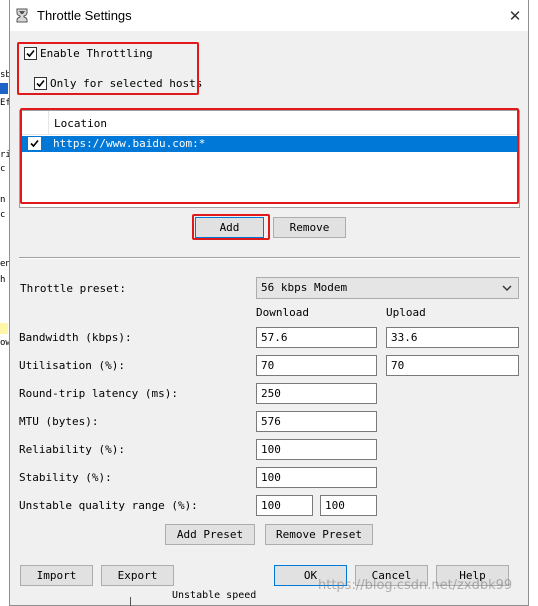 The width and height of the screenshot is (538, 606). Describe the element at coordinates (98, 393) in the screenshot. I see `latency-label: Round-trip latency (ms):` at that location.